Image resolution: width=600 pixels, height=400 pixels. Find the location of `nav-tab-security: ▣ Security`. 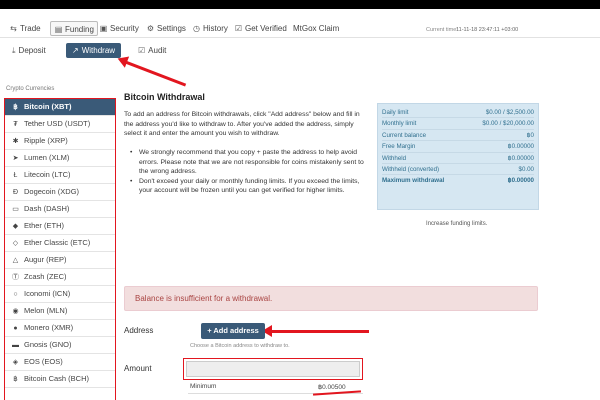

nav-tab-security: ▣ Security is located at coordinates (119, 28).